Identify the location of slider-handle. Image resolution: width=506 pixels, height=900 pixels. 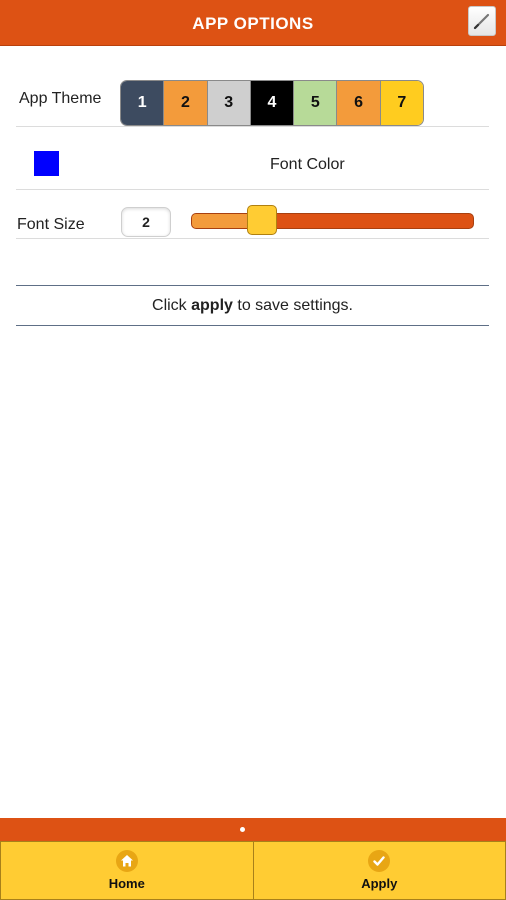
(262, 220).